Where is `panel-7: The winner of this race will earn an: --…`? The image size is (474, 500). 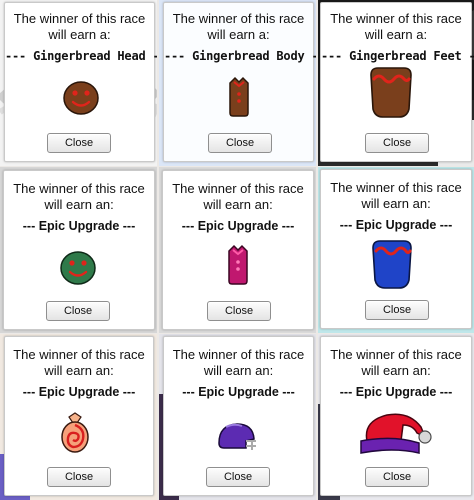
panel-7: The winner of this race will earn an: --… is located at coordinates (78, 417).